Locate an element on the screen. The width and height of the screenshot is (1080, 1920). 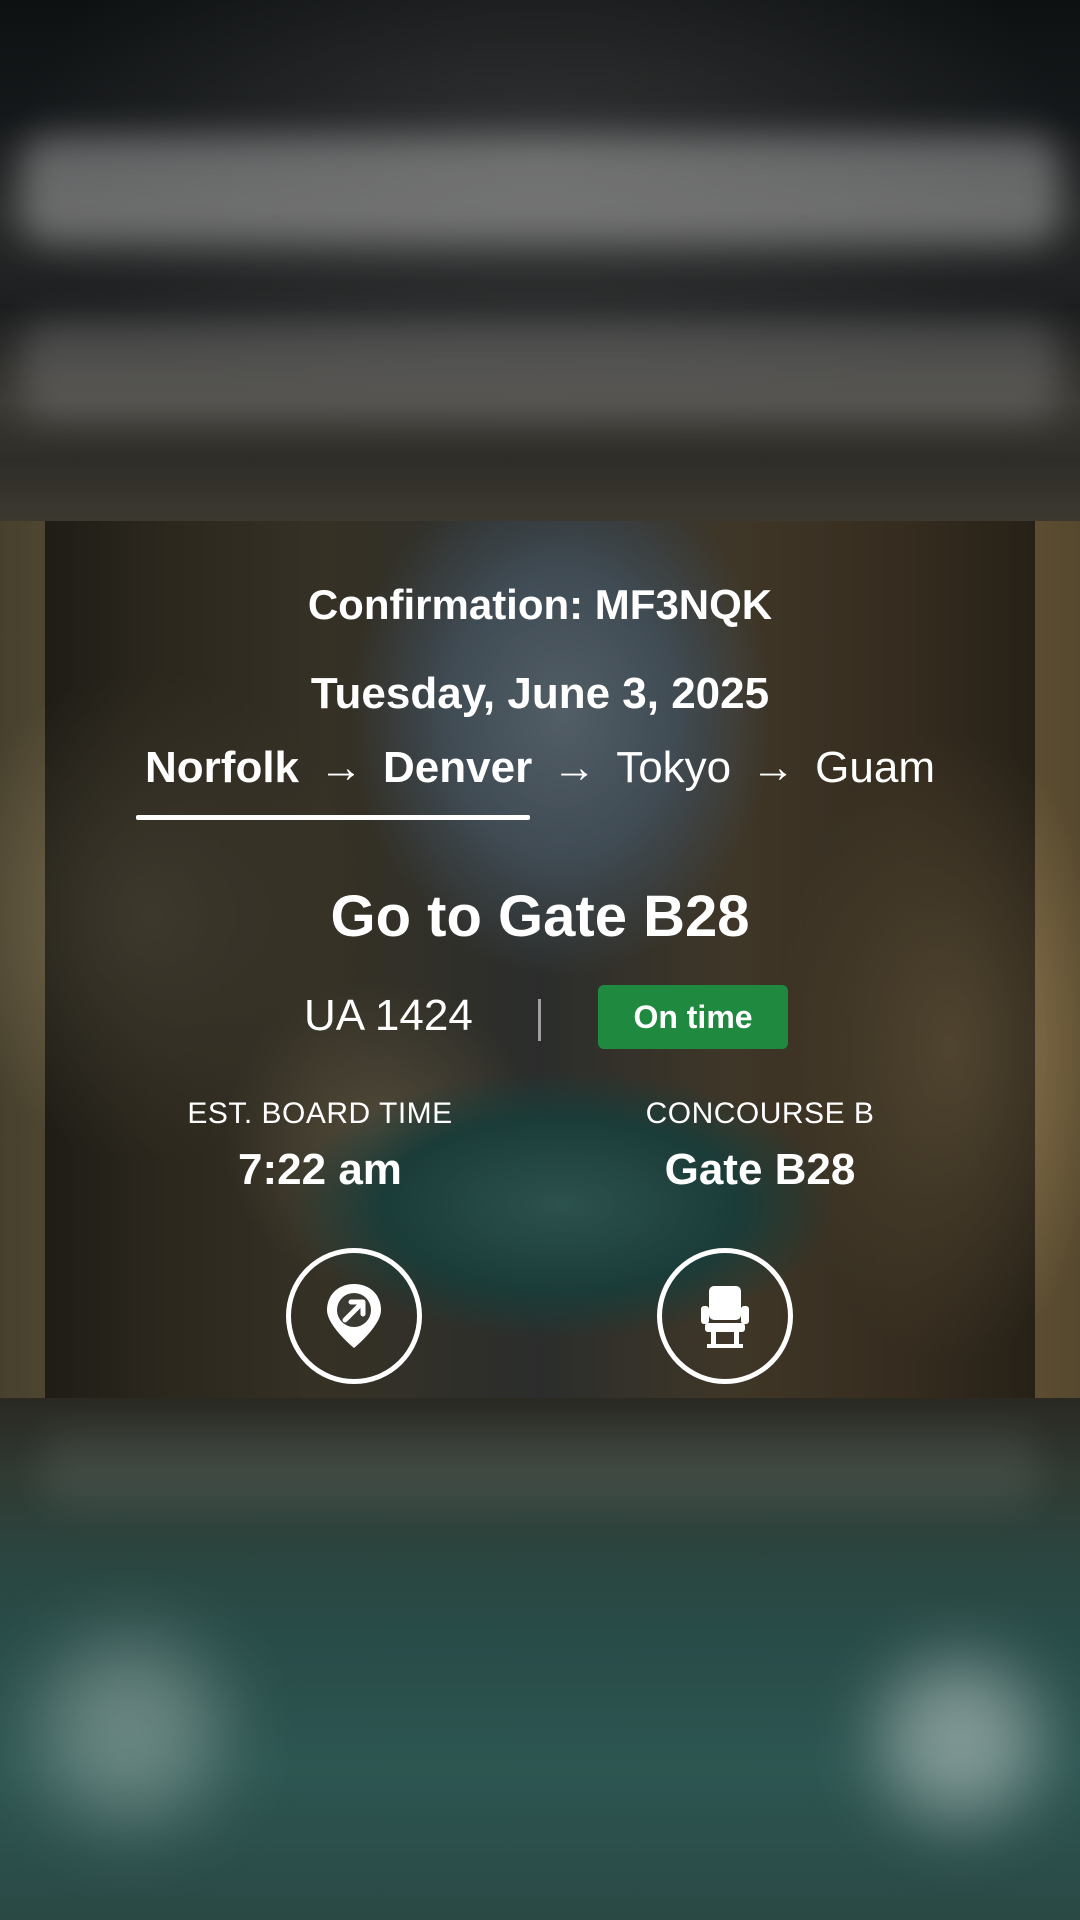
flight-number: UA 1424 is located at coordinates (388, 1015).